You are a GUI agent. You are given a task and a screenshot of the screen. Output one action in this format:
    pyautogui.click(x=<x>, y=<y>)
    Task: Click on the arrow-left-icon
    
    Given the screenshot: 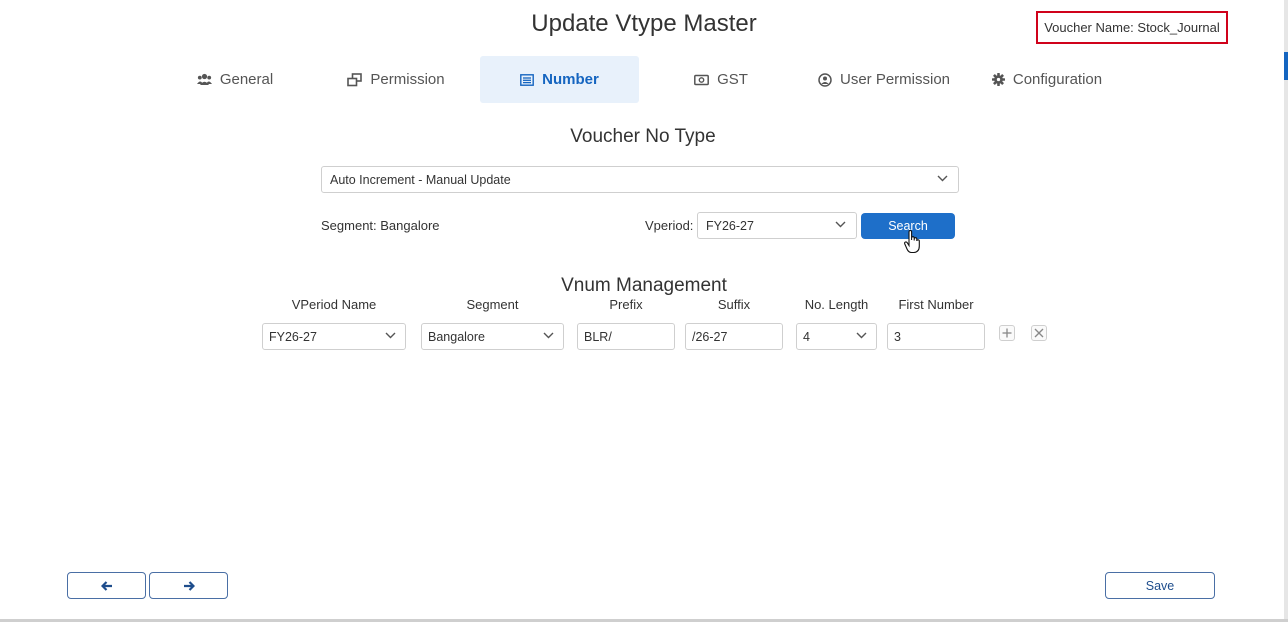 What is the action you would take?
    pyautogui.click(x=106, y=585)
    